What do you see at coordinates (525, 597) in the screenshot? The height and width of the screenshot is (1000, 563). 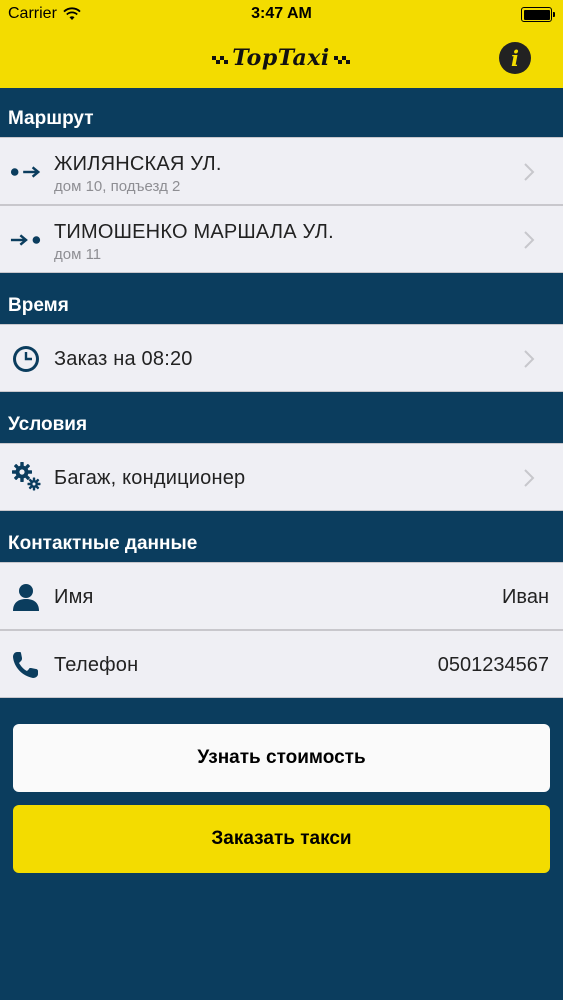 I see `contact-name-value: Иван` at bounding box center [525, 597].